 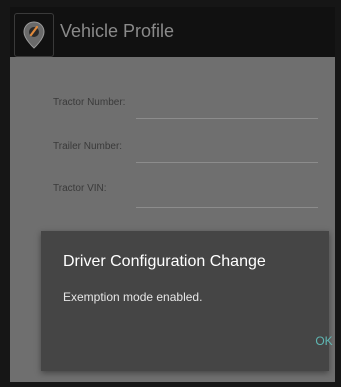 I want to click on dialog-title: Driver Configuration Change, so click(x=164, y=261).